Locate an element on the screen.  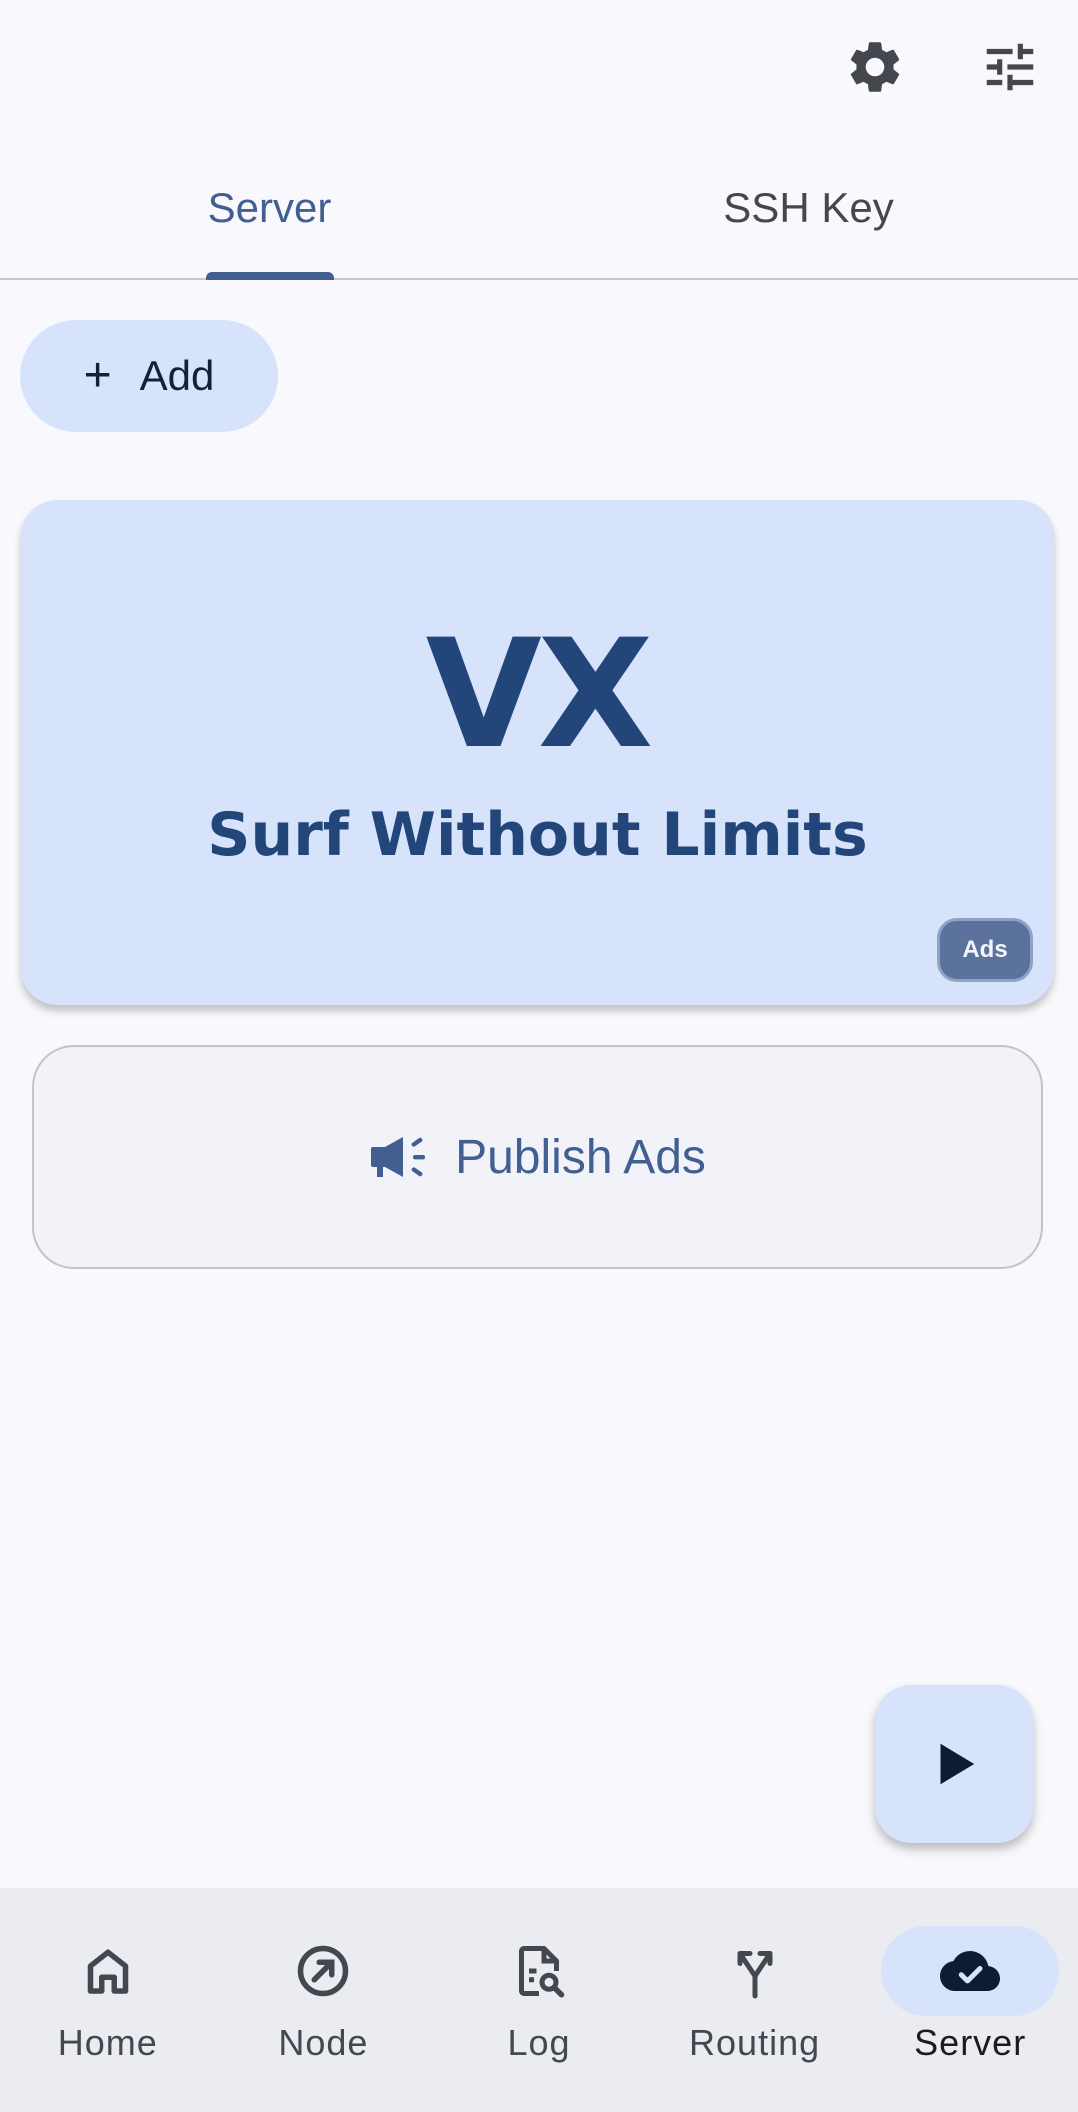
home-icon is located at coordinates (108, 1971).